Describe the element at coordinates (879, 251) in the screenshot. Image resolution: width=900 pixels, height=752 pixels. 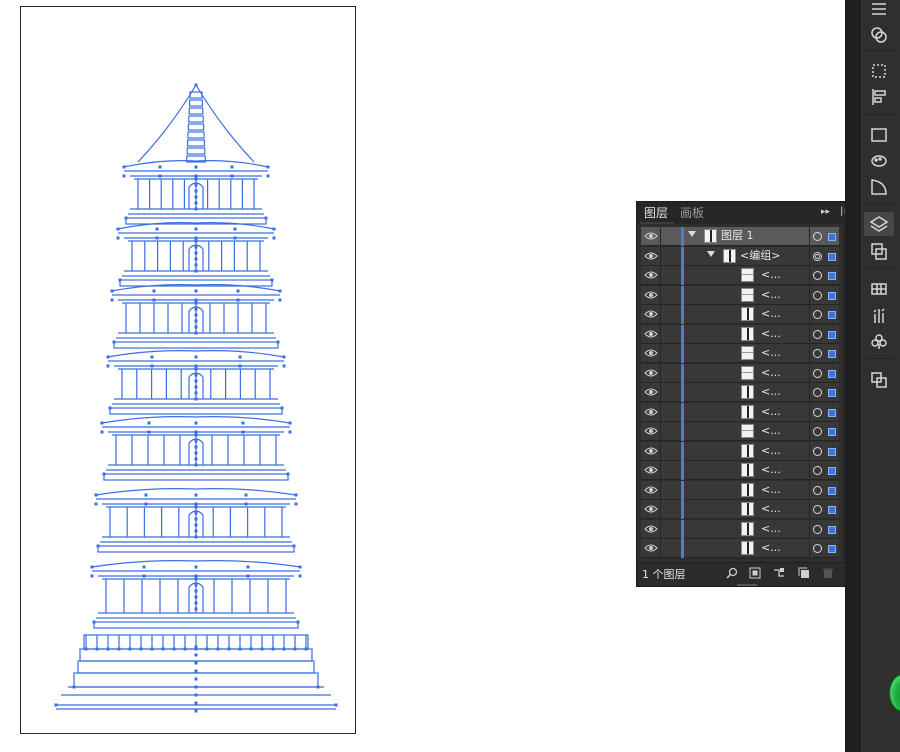
I see `artboards-icon` at that location.